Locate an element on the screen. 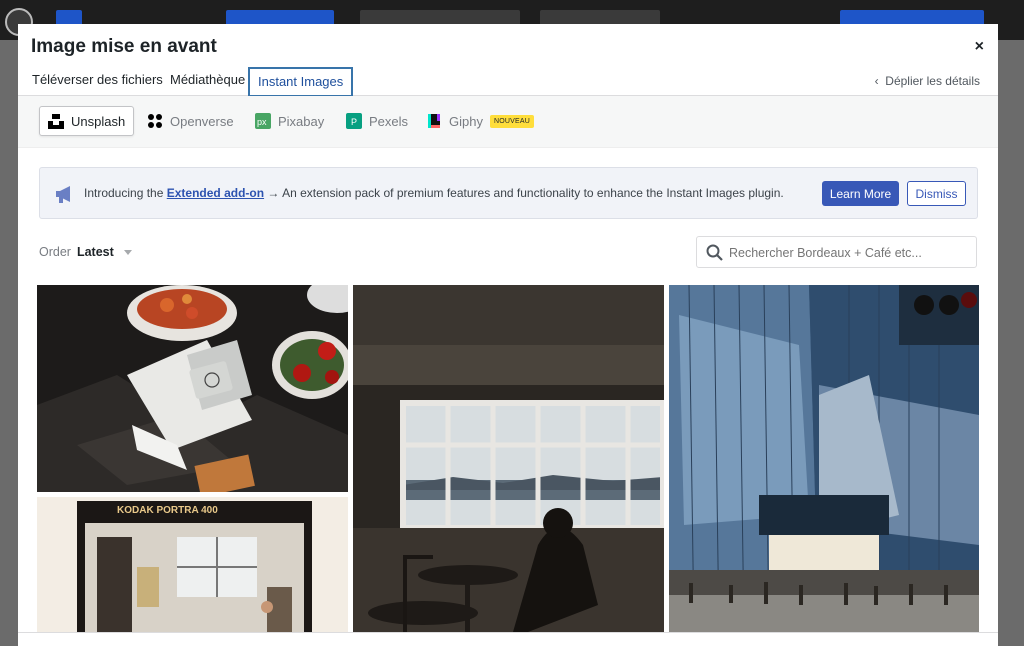 Image resolution: width=1024 pixels, height=646 pixels. dismiss-button: Dismiss is located at coordinates (936, 193).